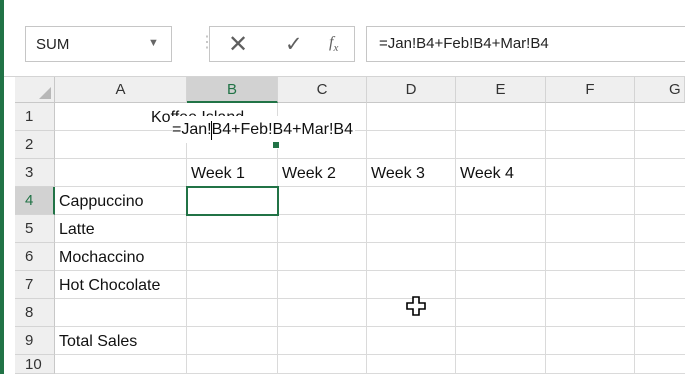 The height and width of the screenshot is (374, 685). I want to click on cell-f1, so click(590, 117).